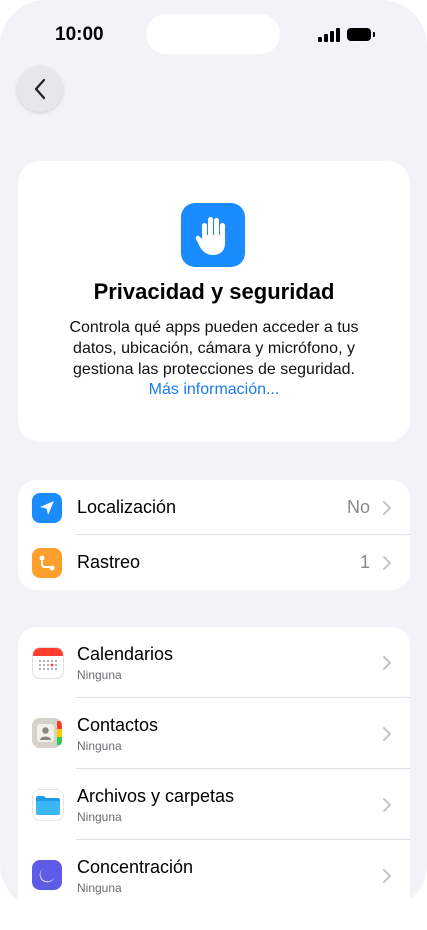  What do you see at coordinates (47, 508) in the screenshot?
I see `location-arrow-icon` at bounding box center [47, 508].